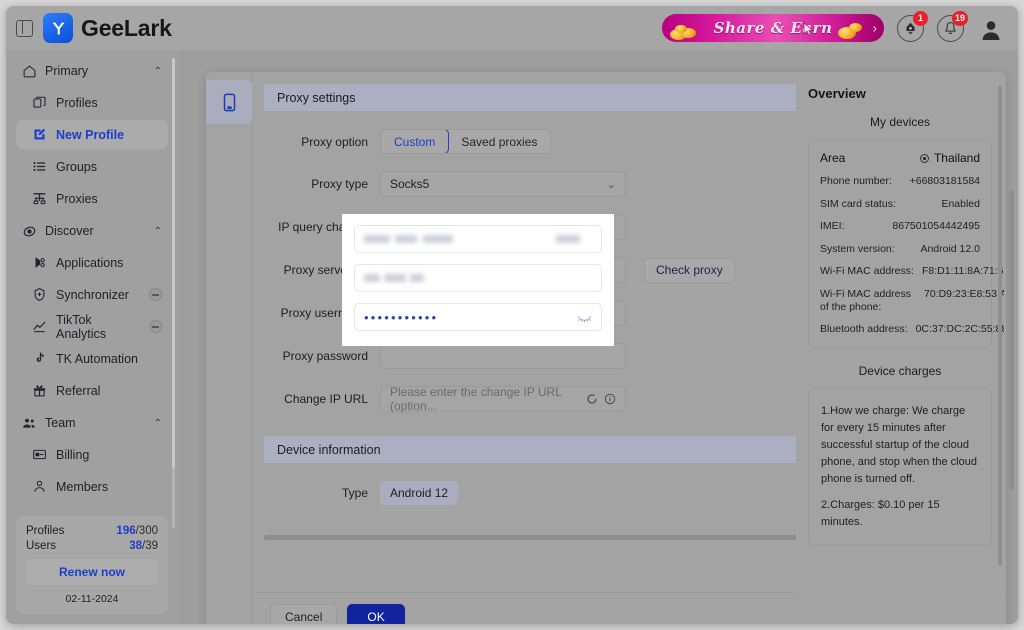  What do you see at coordinates (92, 71) in the screenshot?
I see `sidebar-group-primary: Primary ⌃` at bounding box center [92, 71].